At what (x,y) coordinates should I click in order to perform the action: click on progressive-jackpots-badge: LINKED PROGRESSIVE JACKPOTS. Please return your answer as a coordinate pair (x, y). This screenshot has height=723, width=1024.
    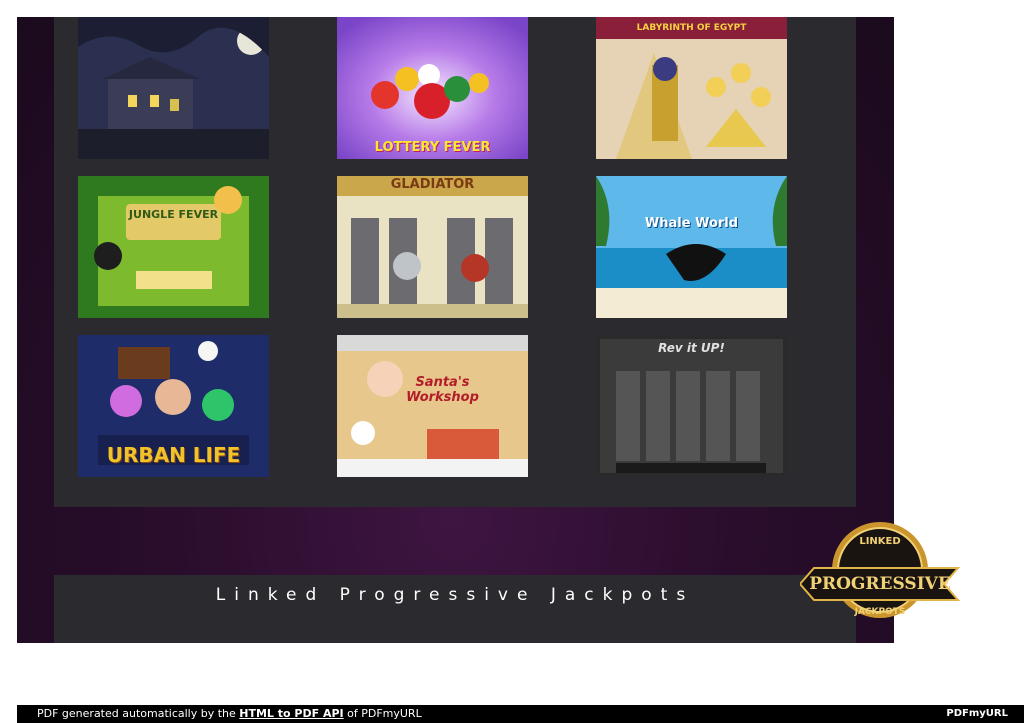
    Looking at the image, I should click on (879, 570).